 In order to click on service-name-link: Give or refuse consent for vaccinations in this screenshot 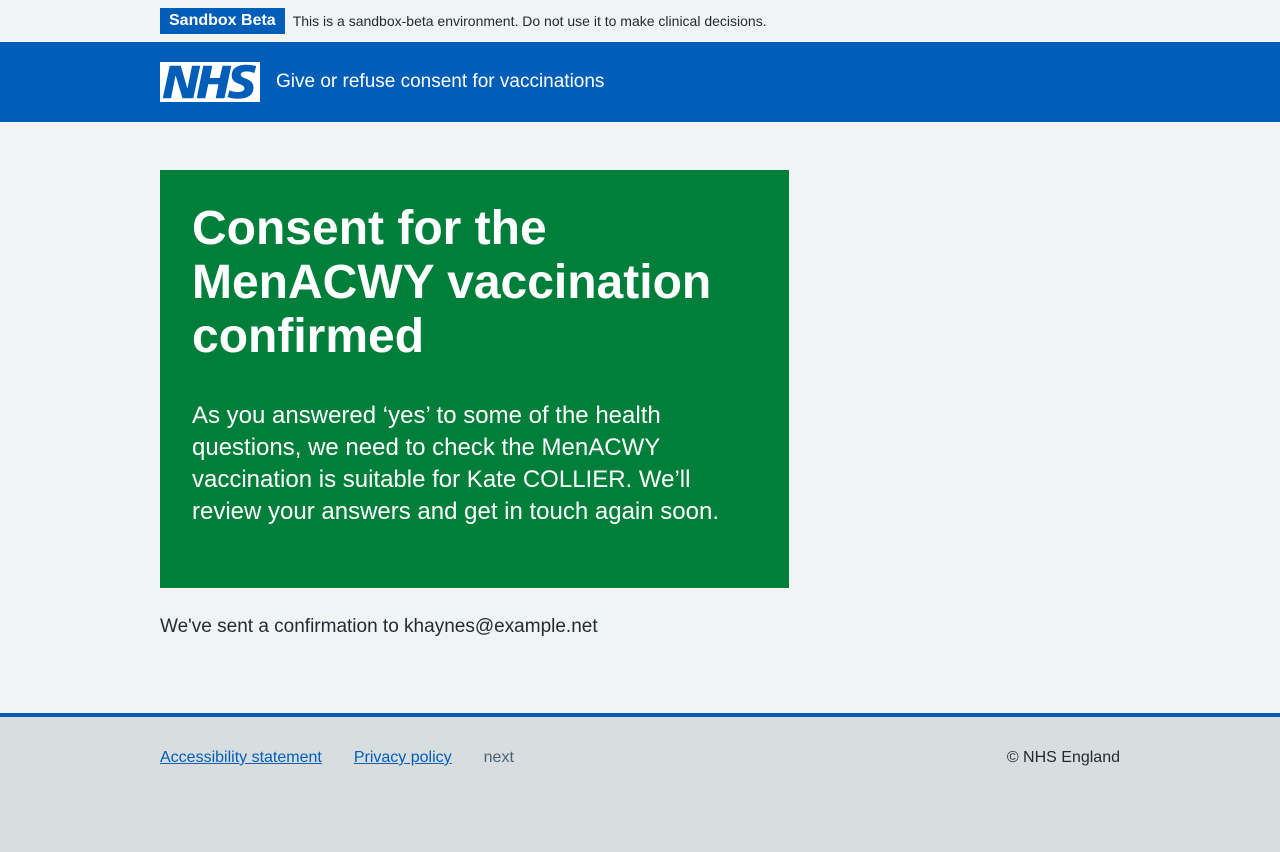, I will do `click(440, 82)`.